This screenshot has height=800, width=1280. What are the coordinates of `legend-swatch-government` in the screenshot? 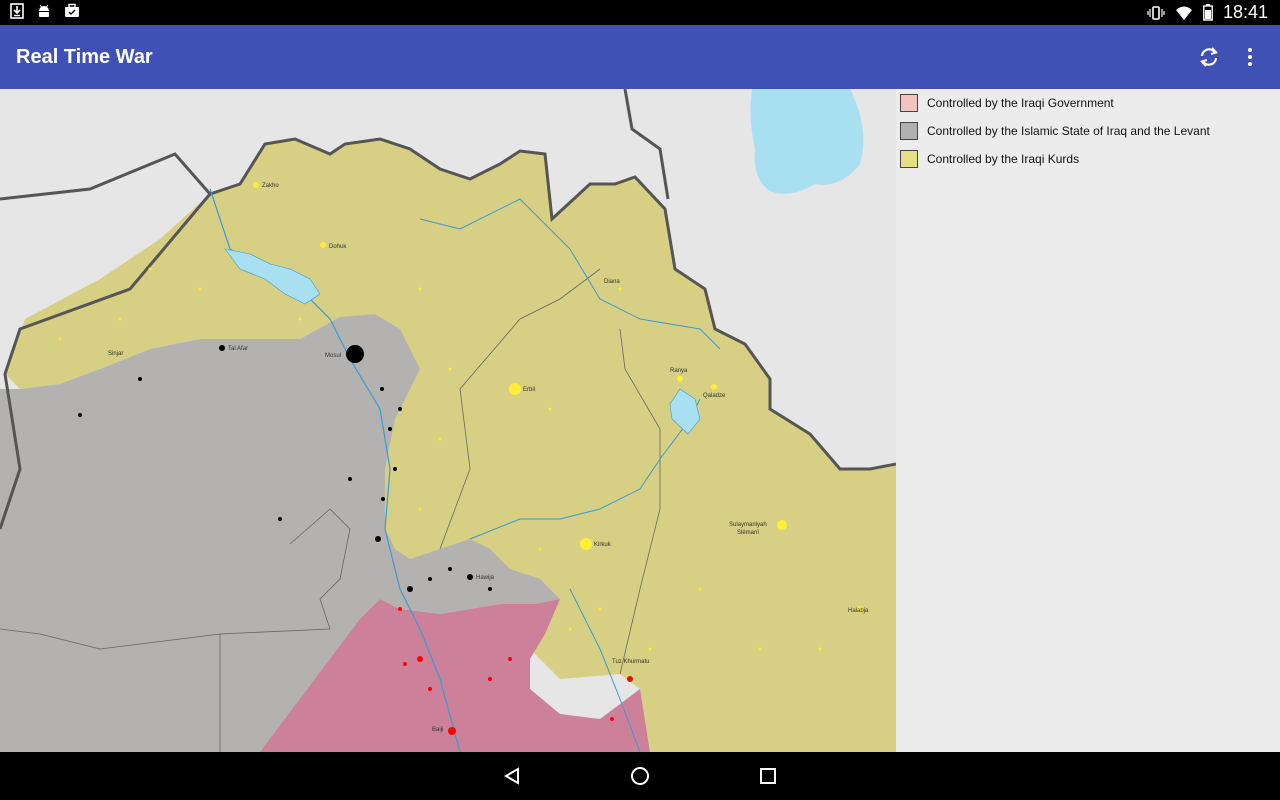 It's located at (909, 103).